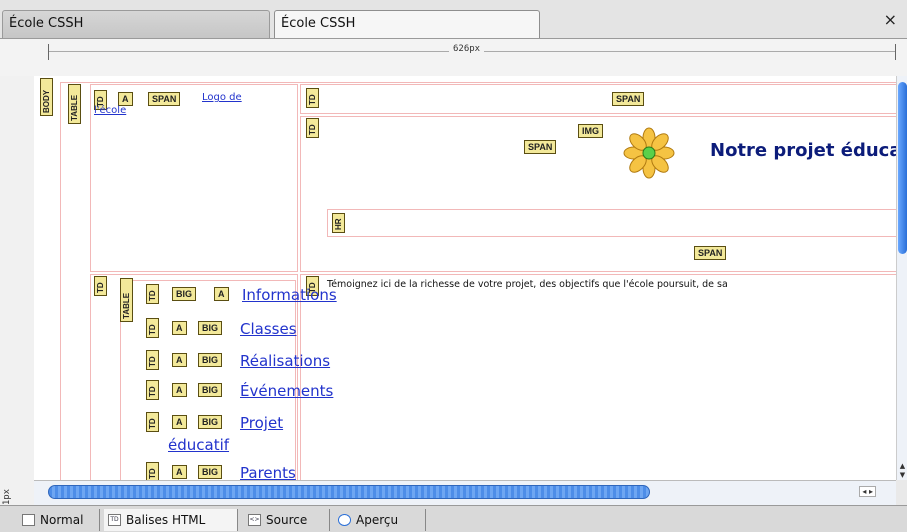 This screenshot has height=532, width=907. I want to click on td-icon: TD, so click(114, 520).